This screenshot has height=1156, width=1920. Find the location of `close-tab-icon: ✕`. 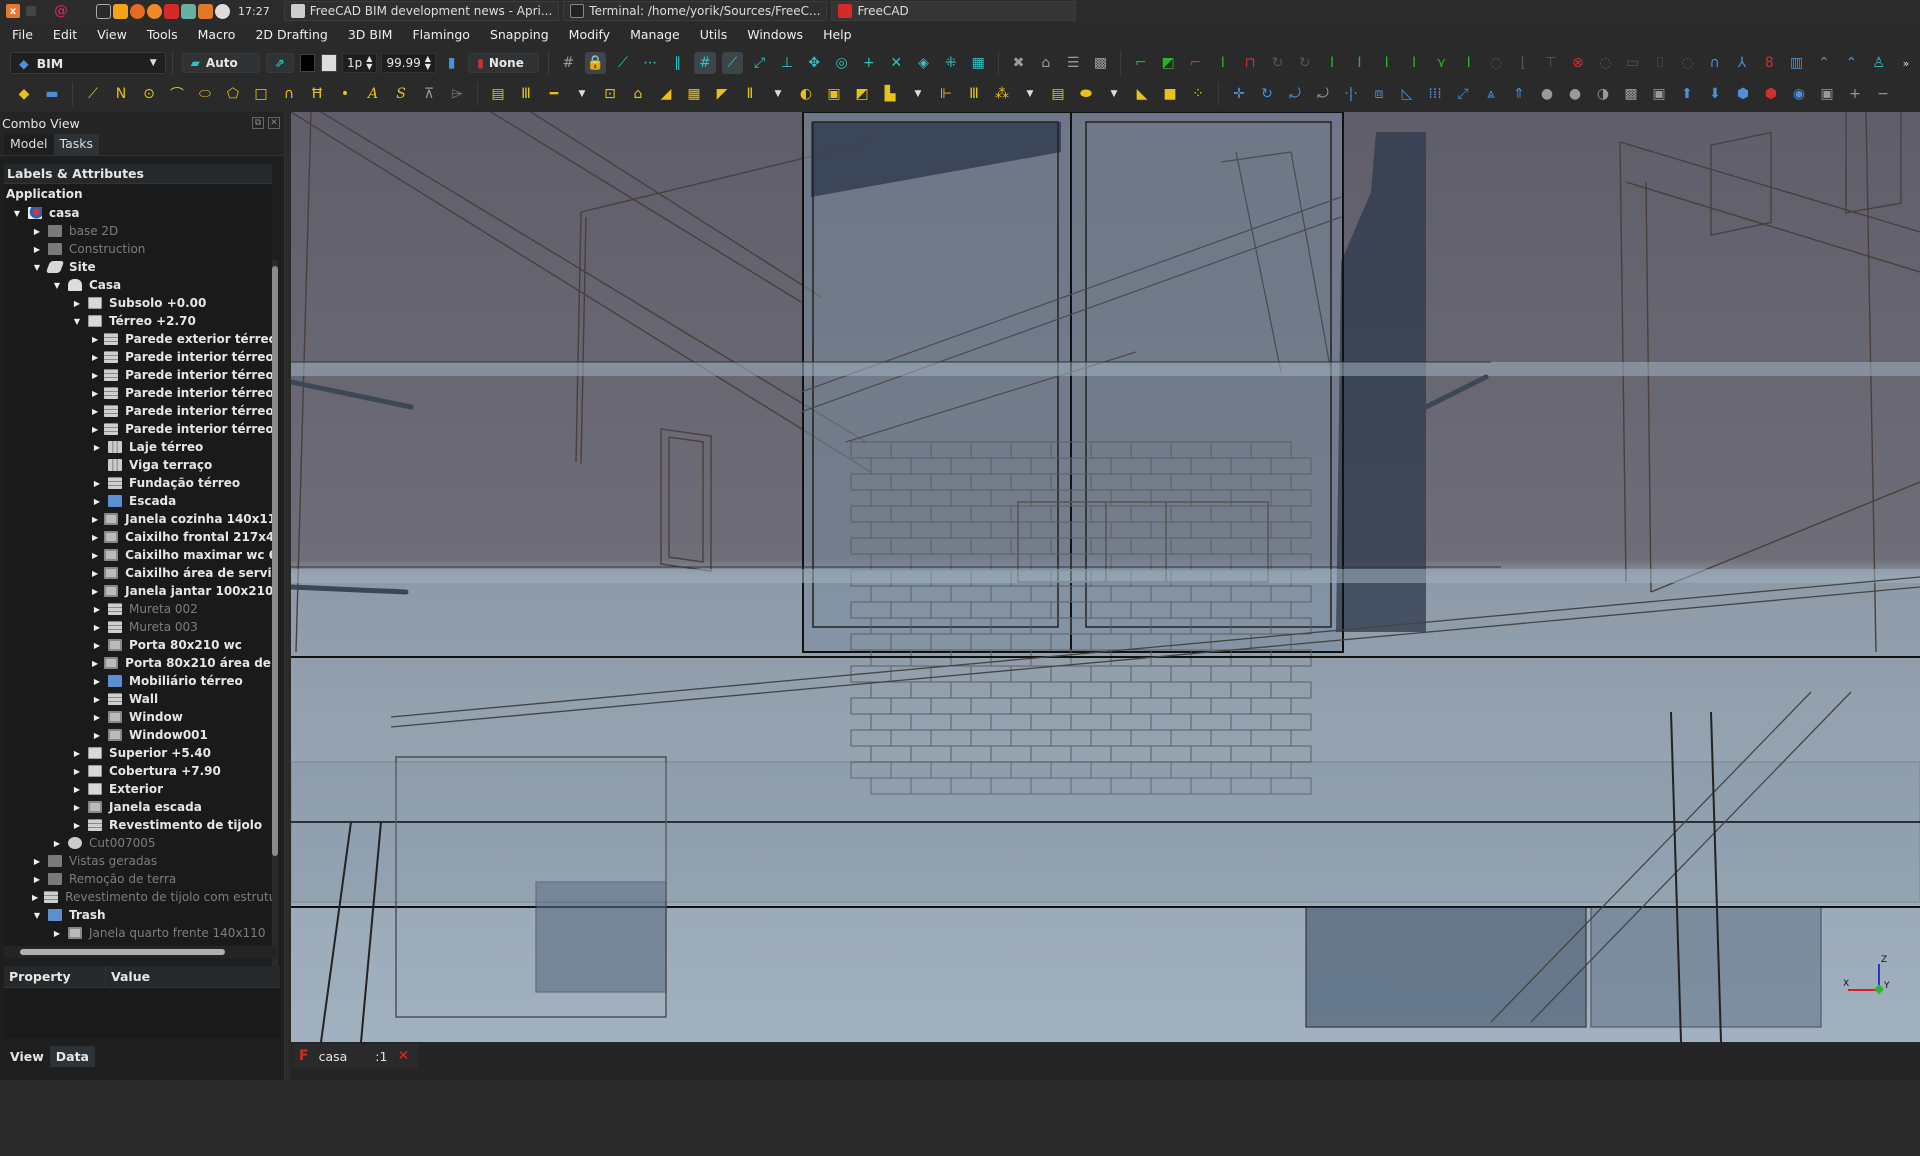

close-tab-icon: ✕ is located at coordinates (403, 1056).